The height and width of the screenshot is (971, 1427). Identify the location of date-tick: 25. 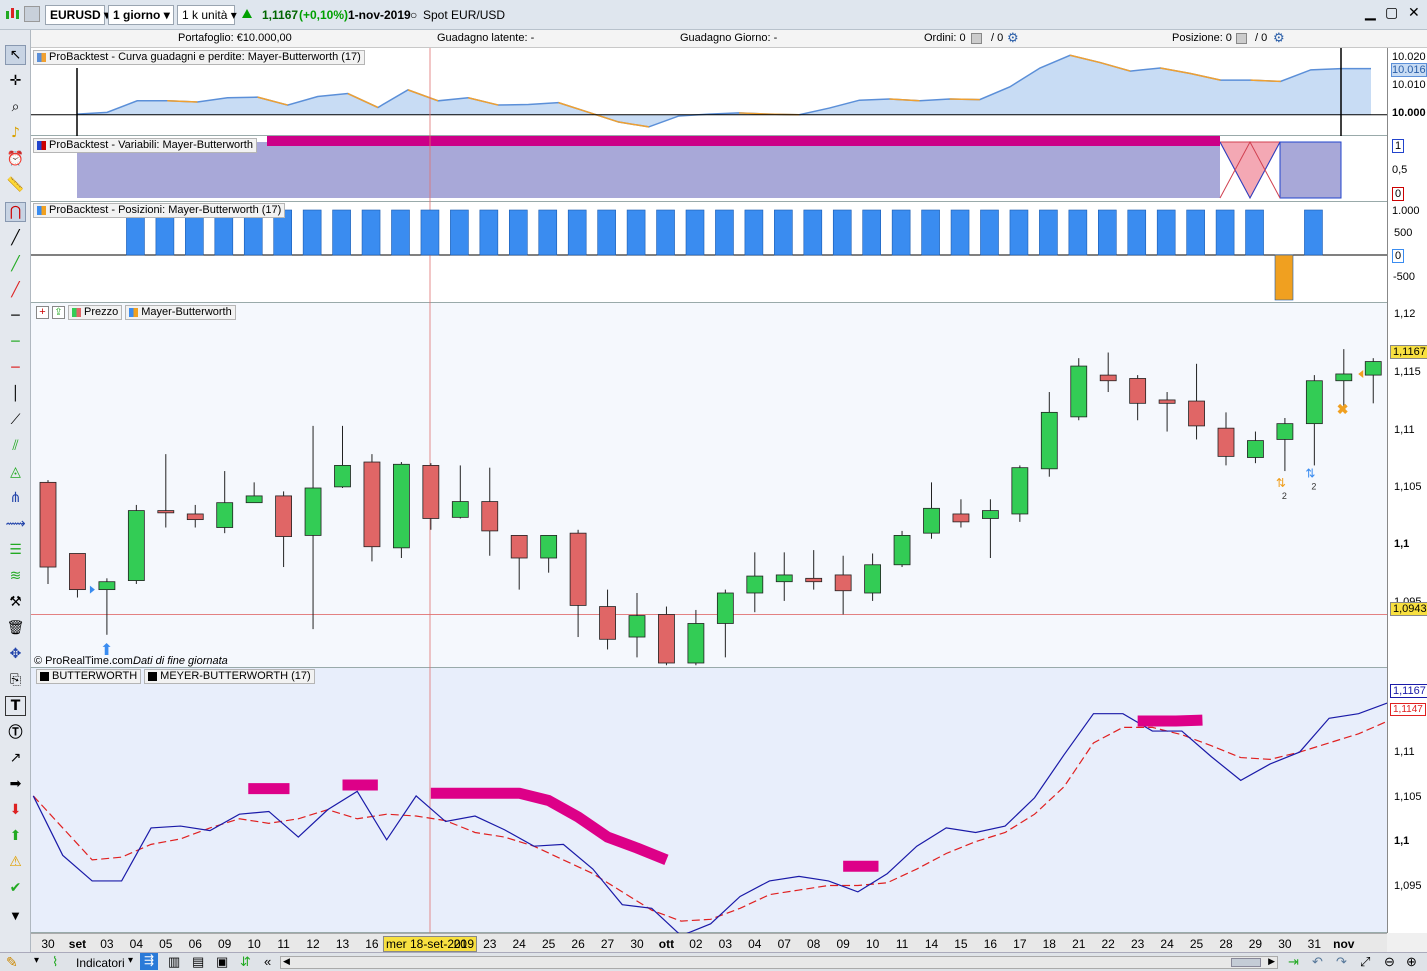
(1196, 944).